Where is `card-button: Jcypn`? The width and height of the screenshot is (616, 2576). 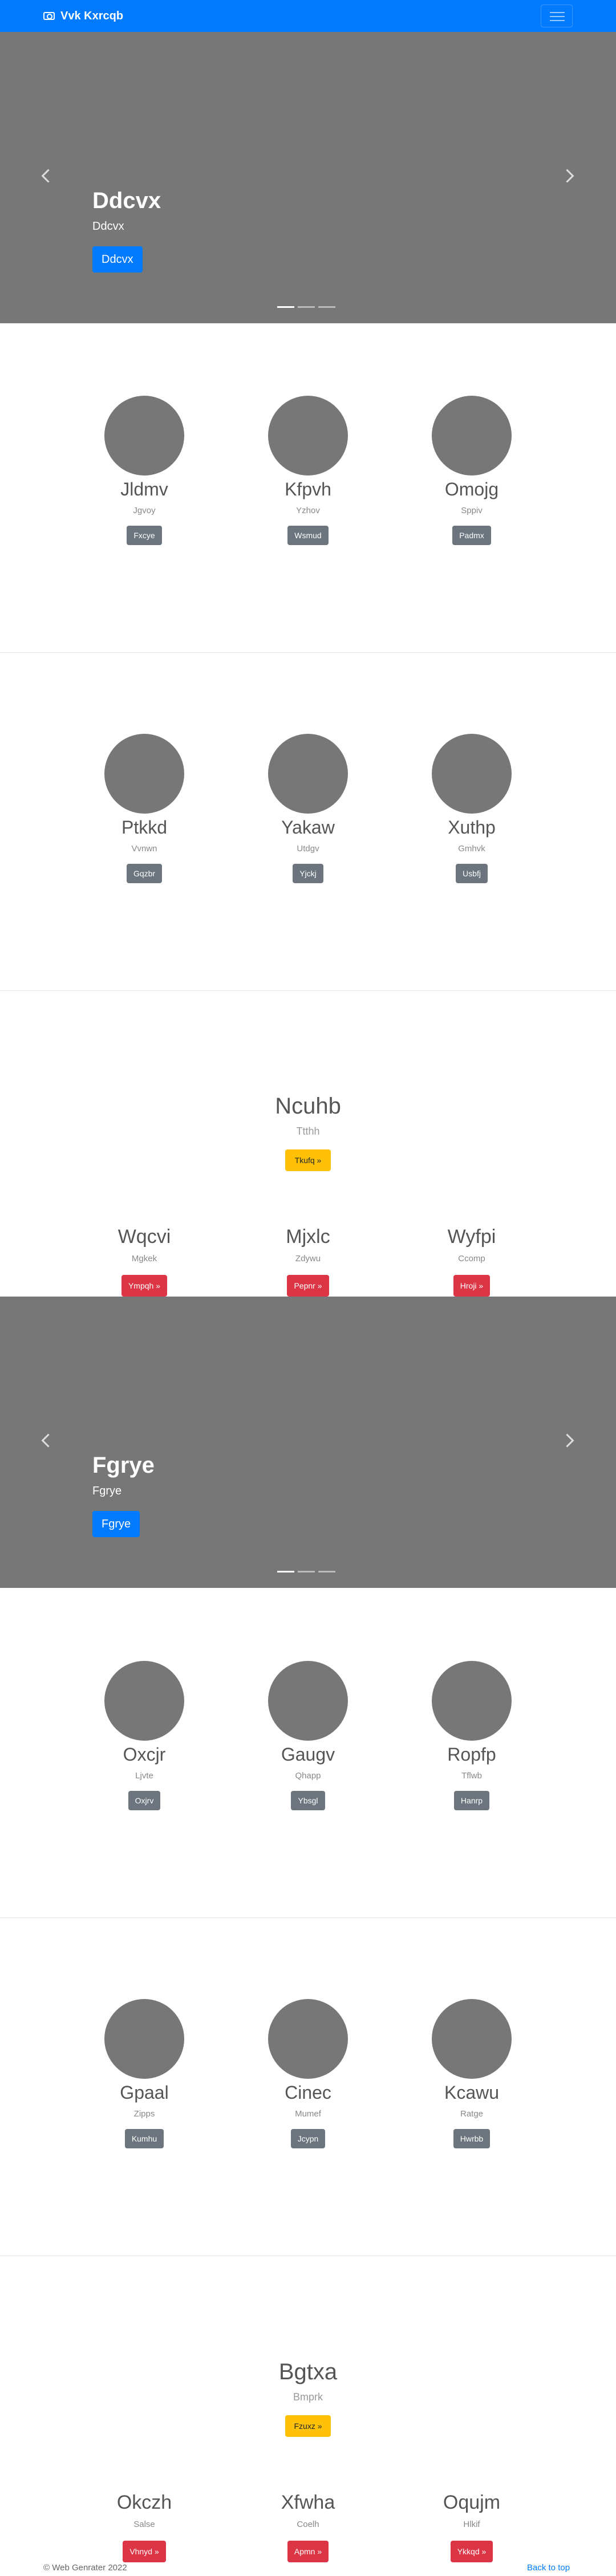 card-button: Jcypn is located at coordinates (308, 2138).